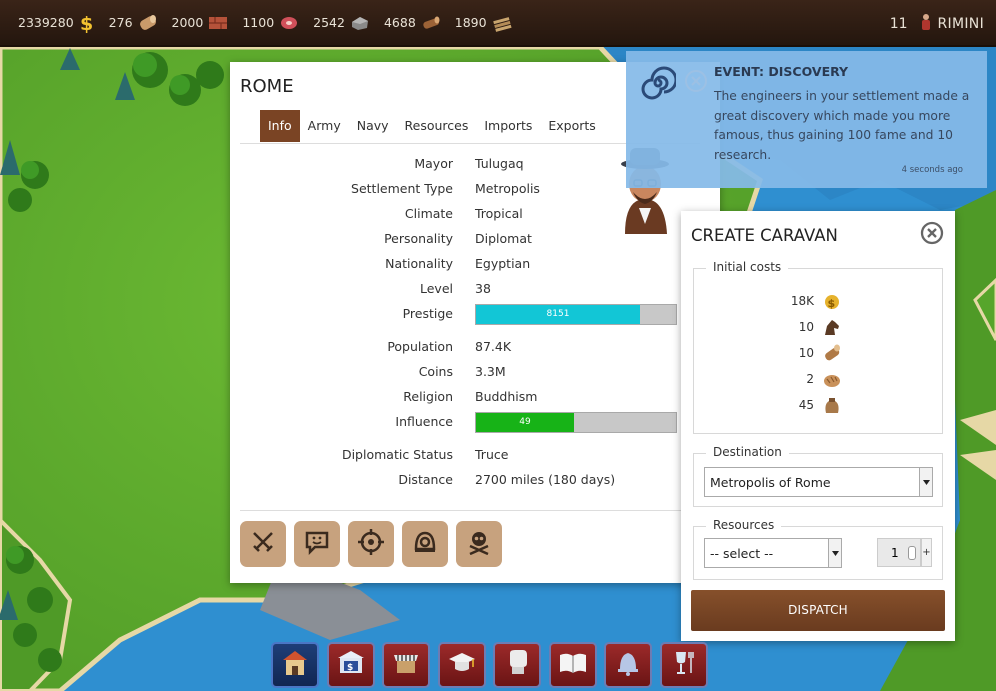 The width and height of the screenshot is (996, 691). I want to click on destination-label: Destination, so click(747, 452).